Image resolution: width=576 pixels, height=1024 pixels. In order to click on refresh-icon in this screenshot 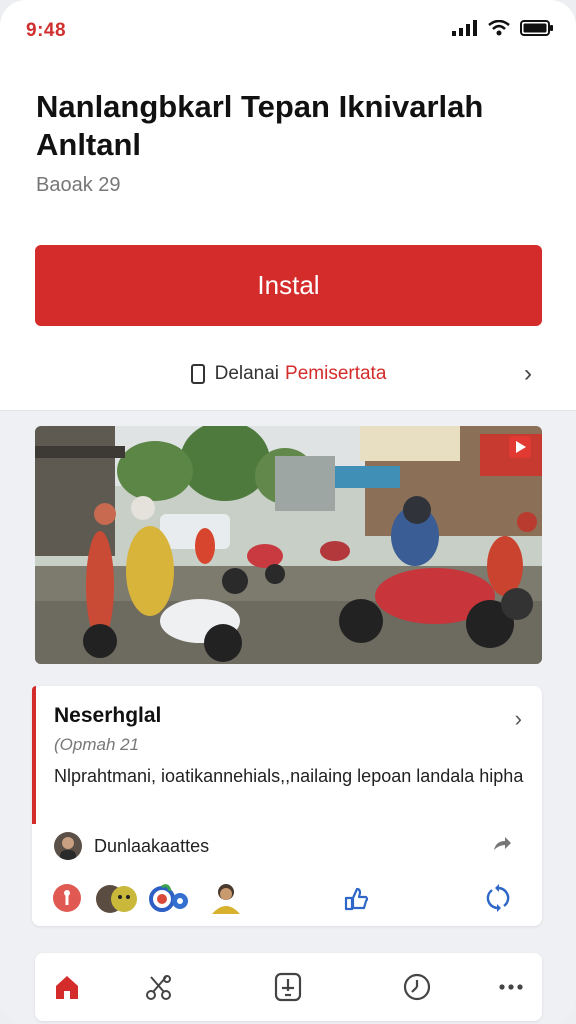, I will do `click(498, 898)`.